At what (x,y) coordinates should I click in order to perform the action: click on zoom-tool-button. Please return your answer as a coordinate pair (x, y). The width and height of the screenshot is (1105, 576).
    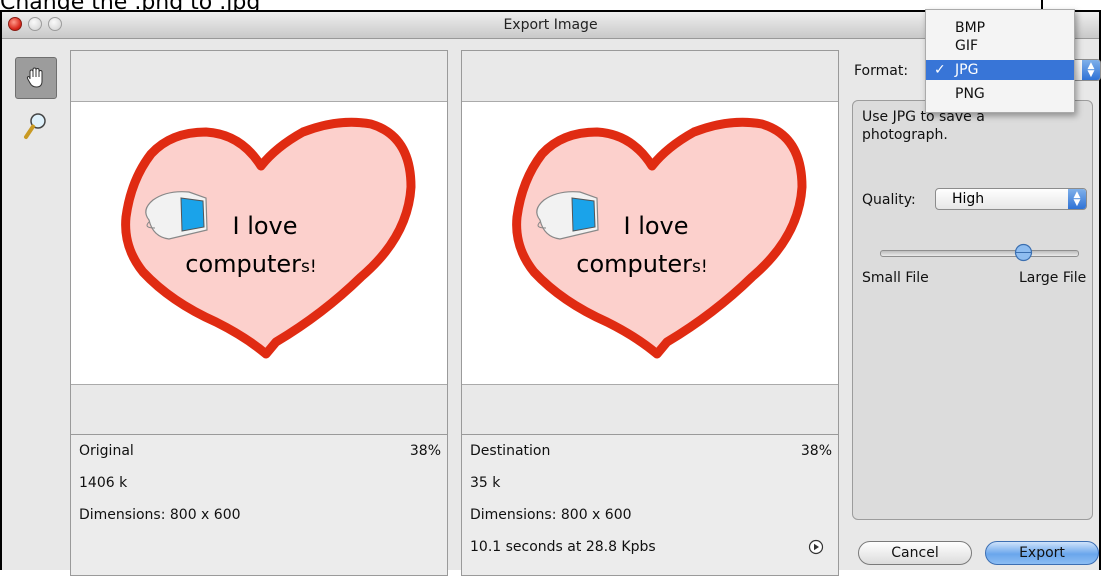
    Looking at the image, I should click on (36, 126).